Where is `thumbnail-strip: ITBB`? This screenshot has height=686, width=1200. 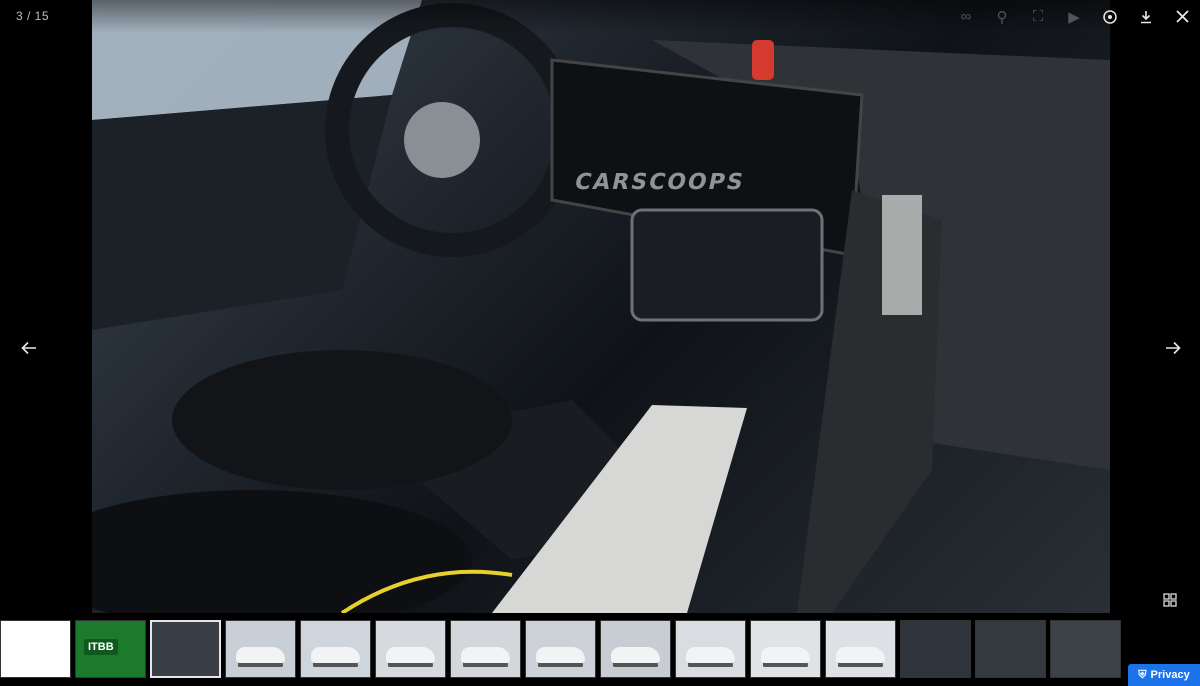 thumbnail-strip: ITBB is located at coordinates (564, 650).